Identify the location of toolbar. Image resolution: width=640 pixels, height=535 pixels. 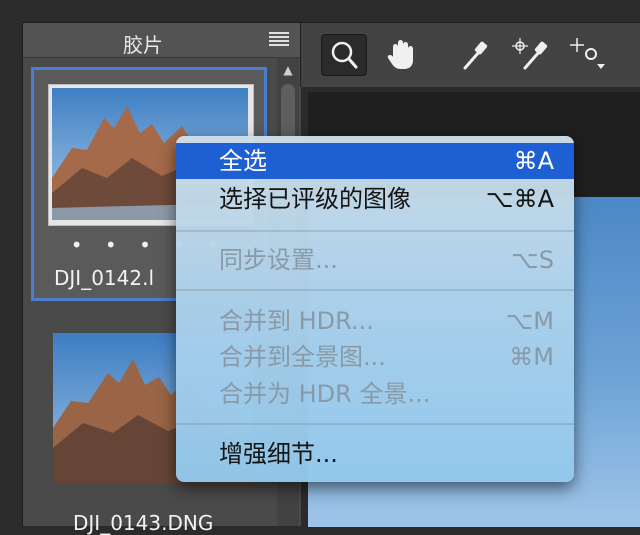
(470, 54).